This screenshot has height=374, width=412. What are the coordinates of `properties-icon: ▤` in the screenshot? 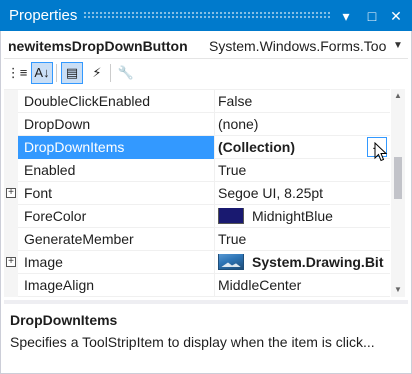 It's located at (72, 73).